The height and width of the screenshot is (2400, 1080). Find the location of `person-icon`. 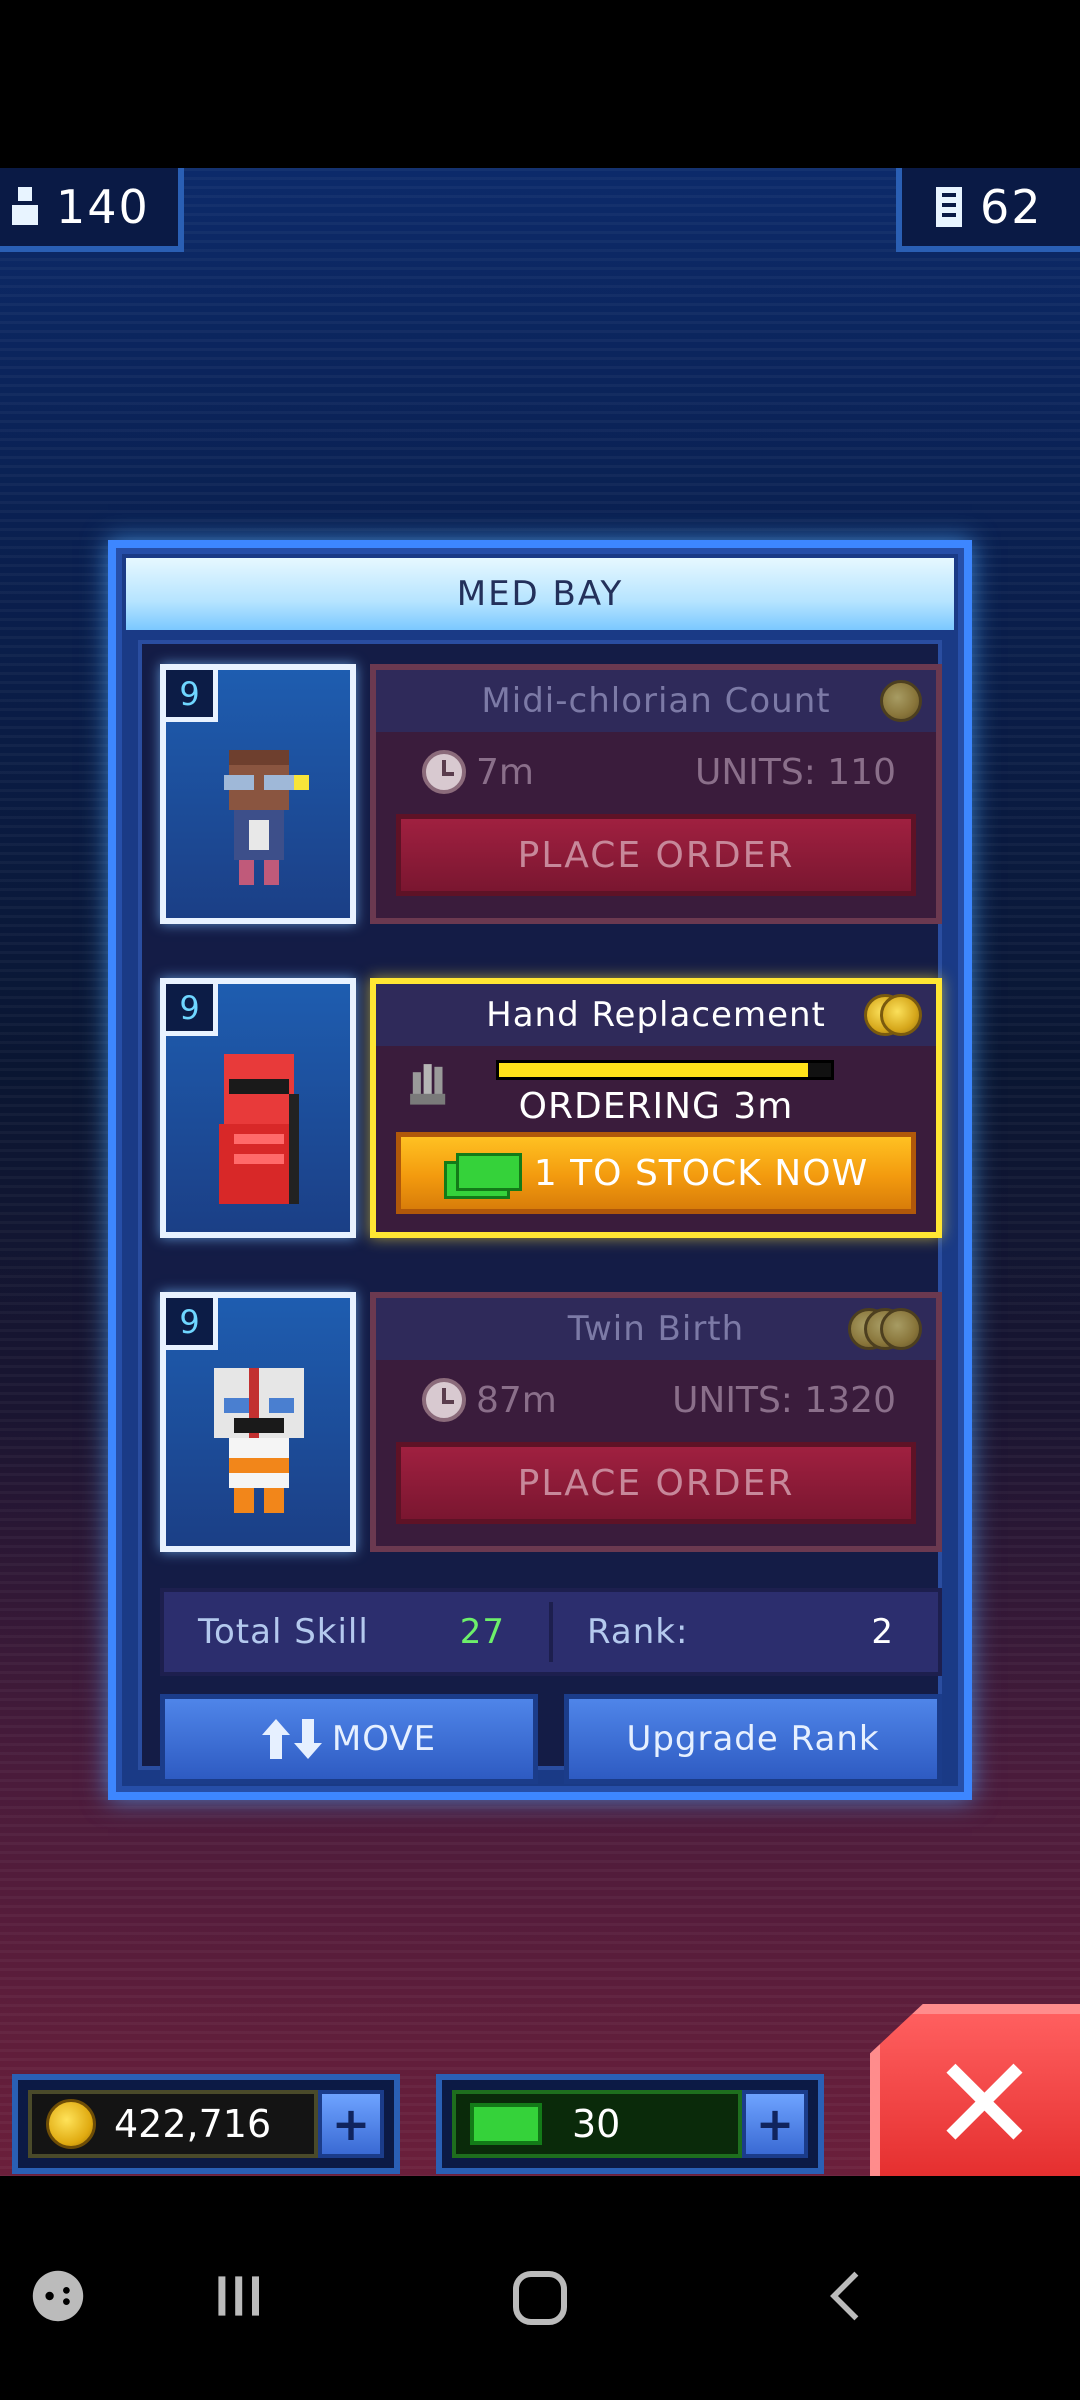

person-icon is located at coordinates (25, 206).